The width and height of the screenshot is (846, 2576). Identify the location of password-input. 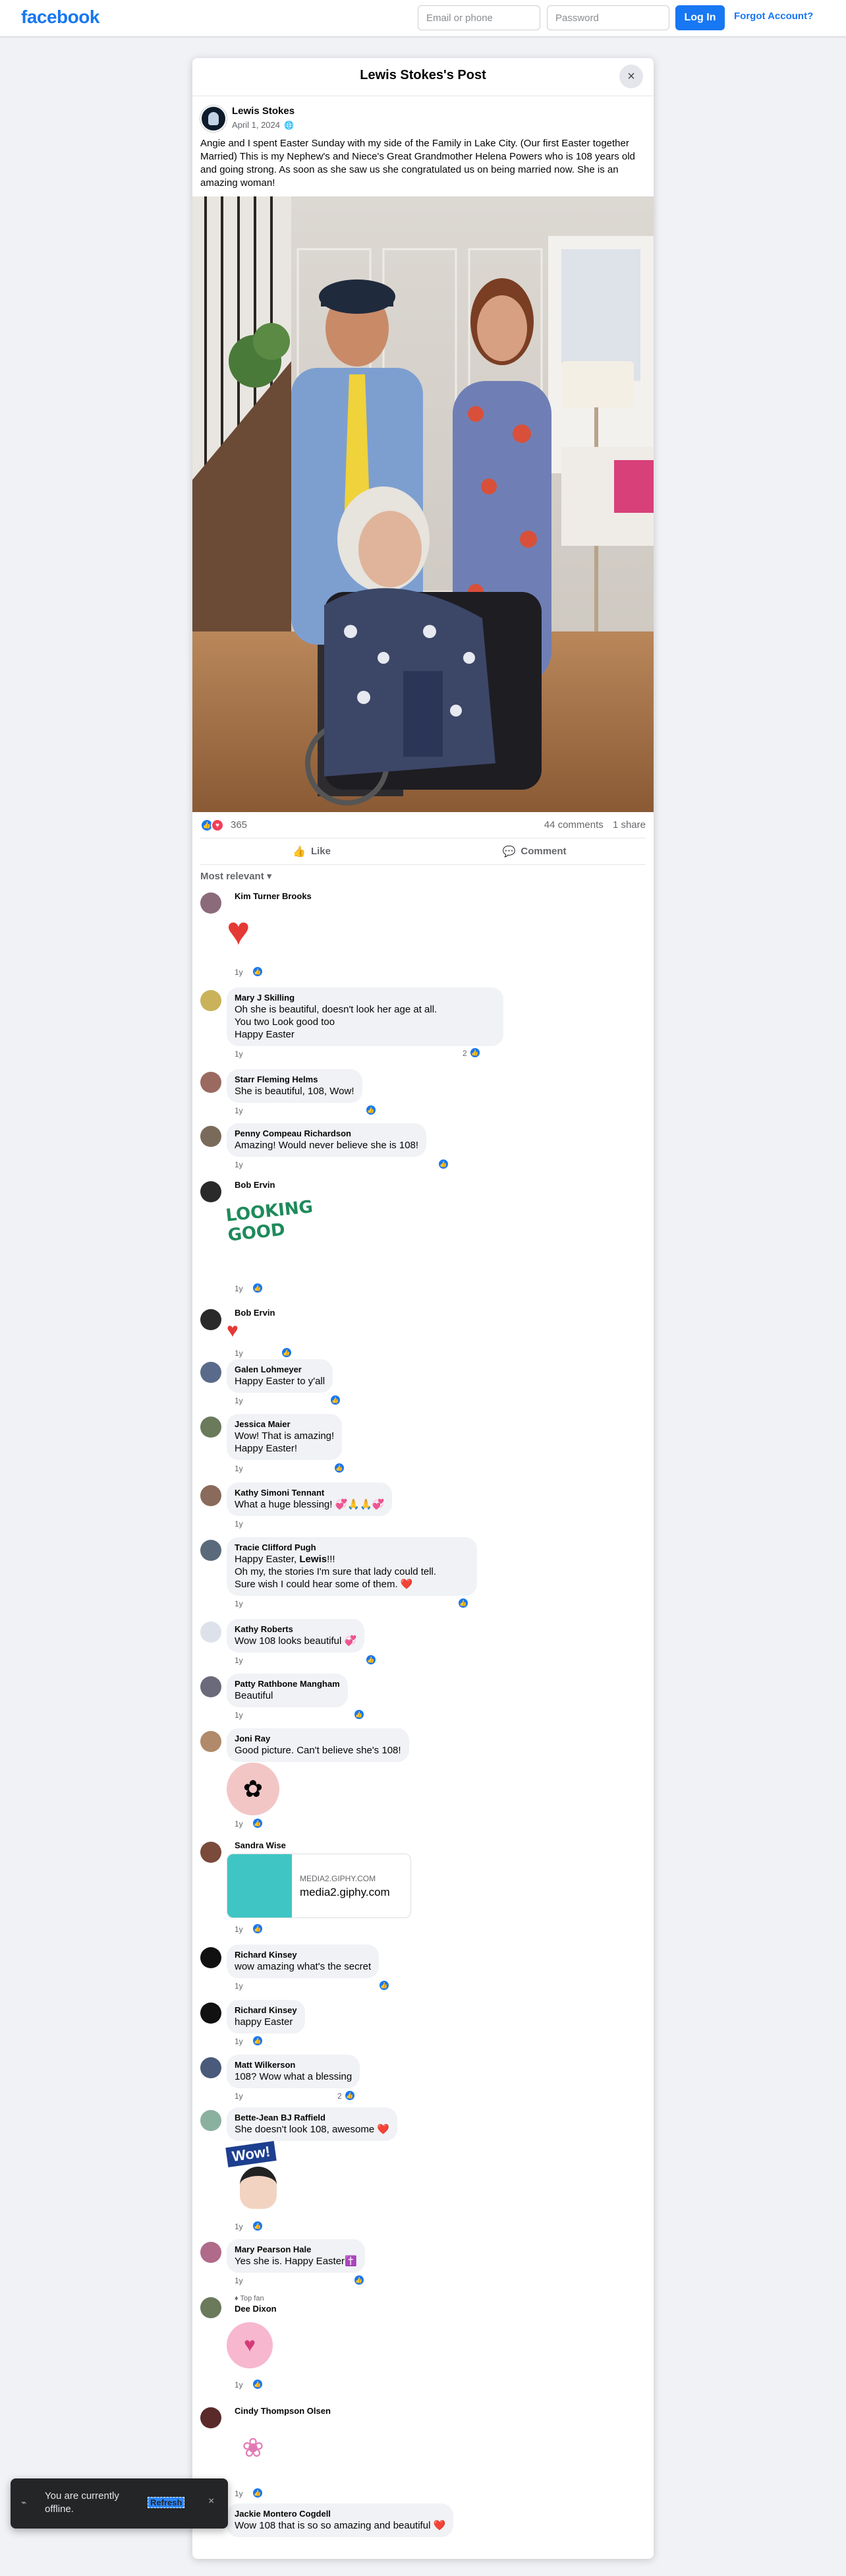
(608, 18).